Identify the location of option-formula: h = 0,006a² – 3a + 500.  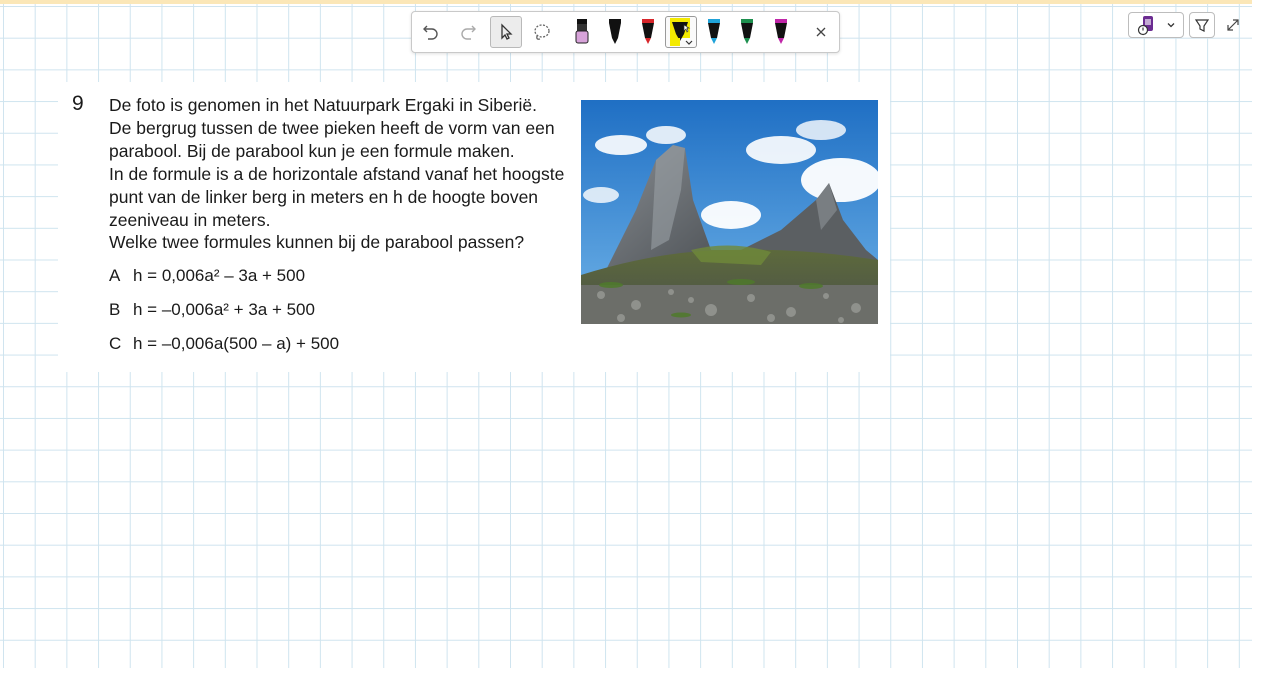
(219, 275).